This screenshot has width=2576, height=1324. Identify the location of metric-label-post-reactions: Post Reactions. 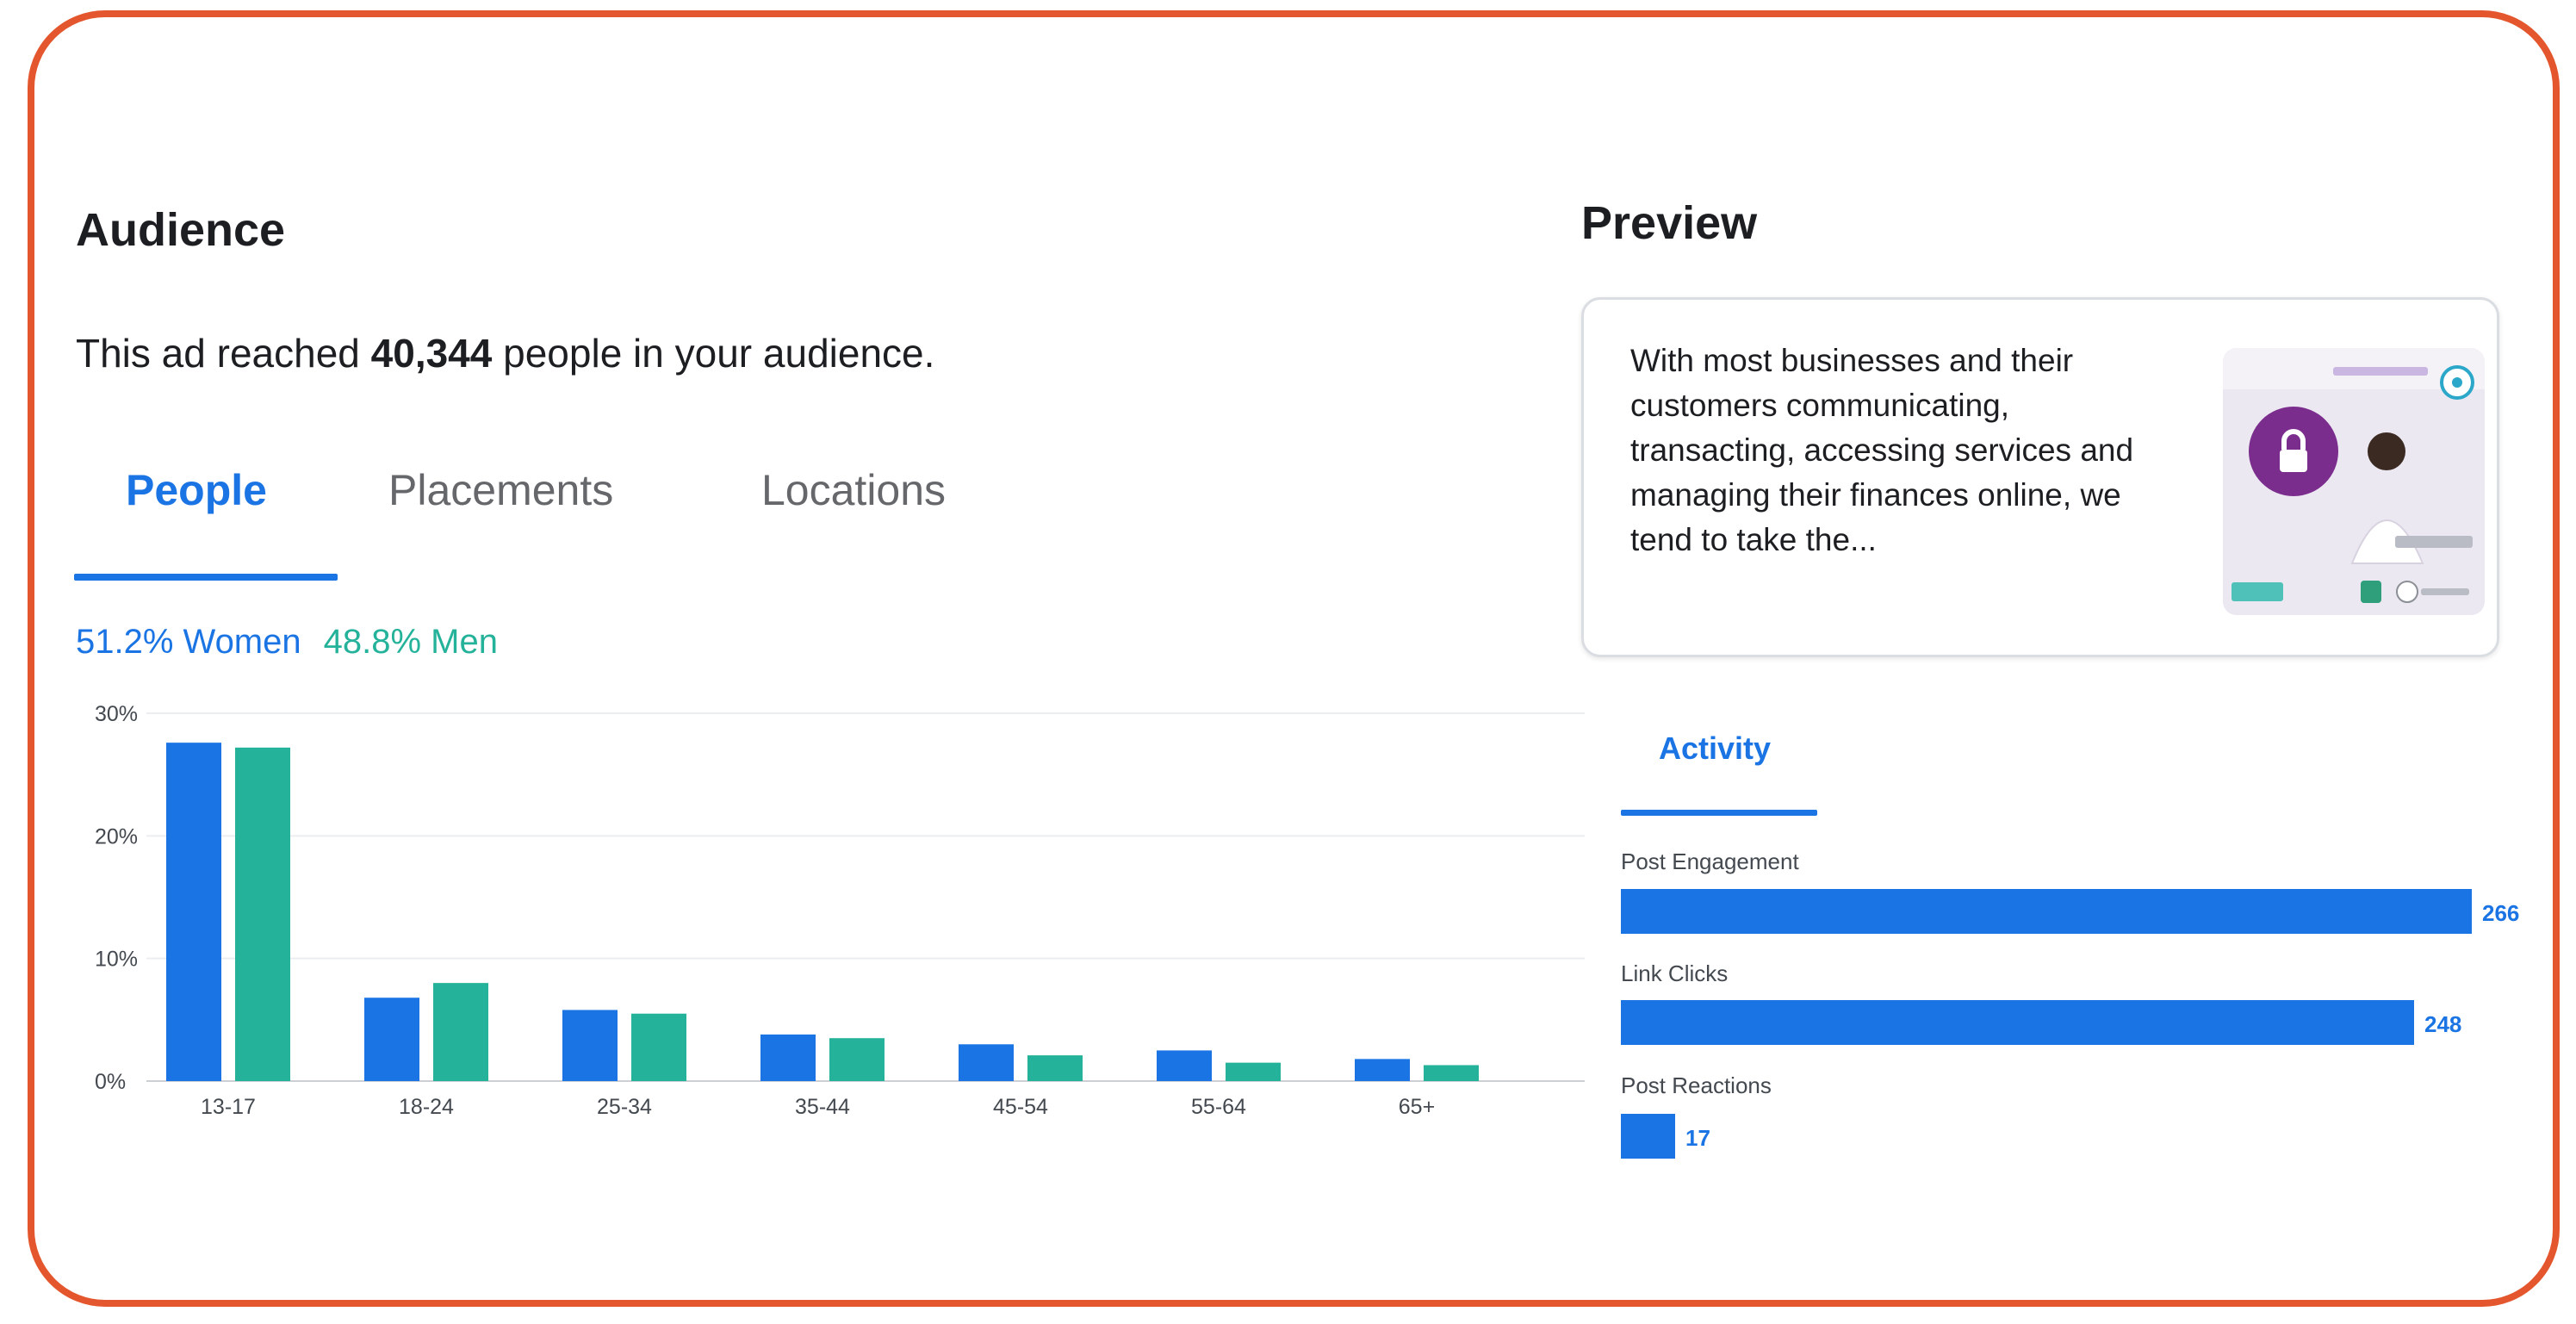
(1697, 1085).